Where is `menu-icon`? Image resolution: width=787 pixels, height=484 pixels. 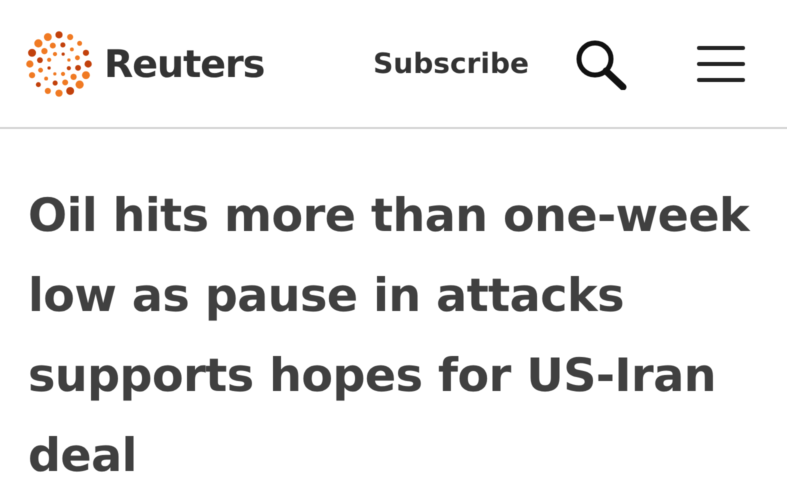 menu-icon is located at coordinates (721, 64).